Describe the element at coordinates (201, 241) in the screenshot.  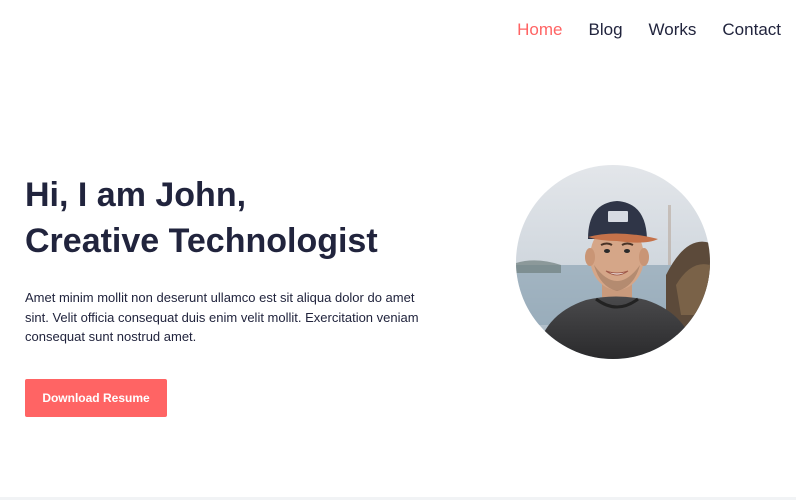
I see `hero-title-line2: Creative Technologist` at that location.